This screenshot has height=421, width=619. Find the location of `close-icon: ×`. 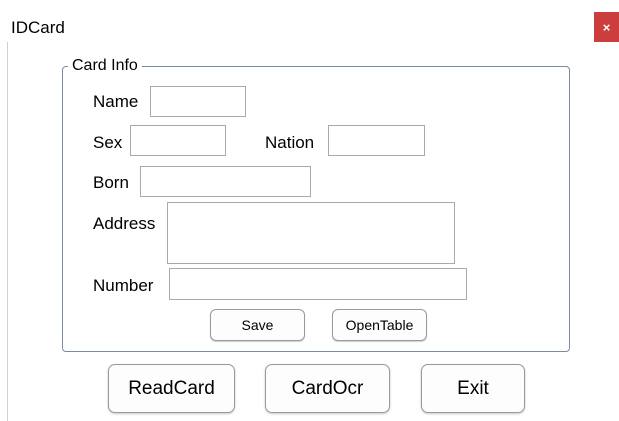

close-icon: × is located at coordinates (607, 27).